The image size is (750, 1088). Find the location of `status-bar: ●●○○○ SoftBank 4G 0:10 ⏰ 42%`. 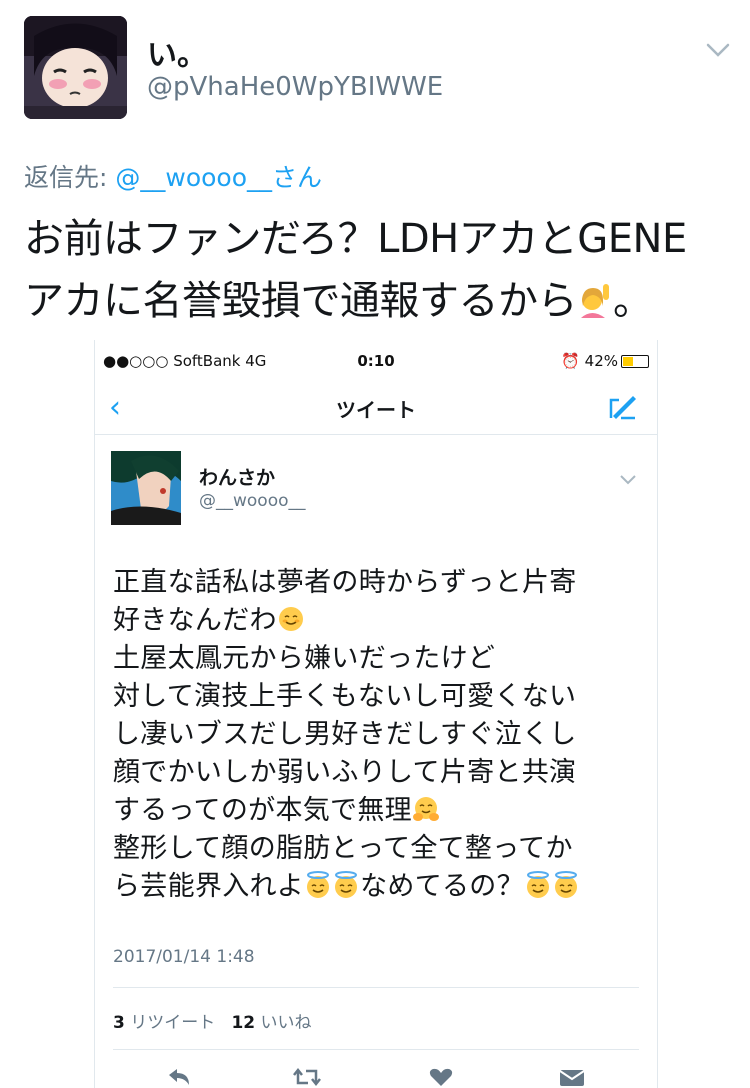

status-bar: ●●○○○ SoftBank 4G 0:10 ⏰ 42% is located at coordinates (376, 361).